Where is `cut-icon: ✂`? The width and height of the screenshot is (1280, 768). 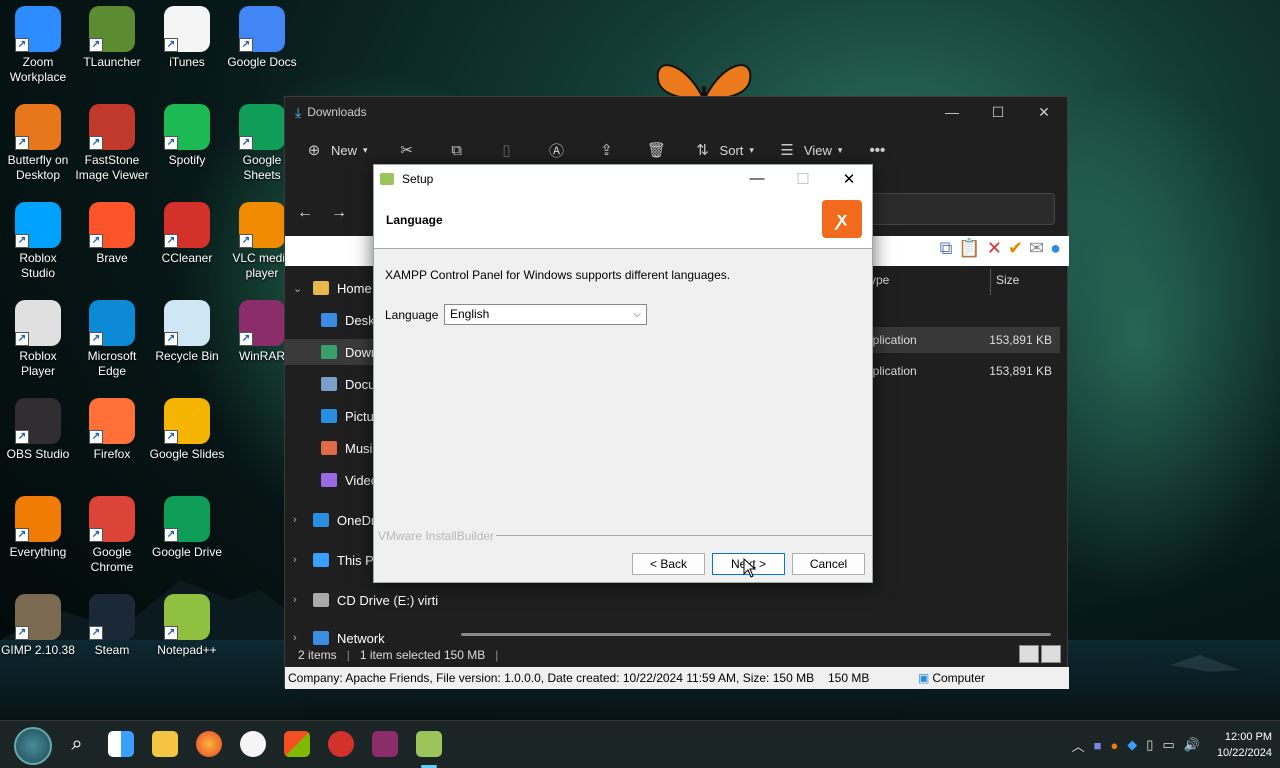
cut-icon: ✂ is located at coordinates (407, 150).